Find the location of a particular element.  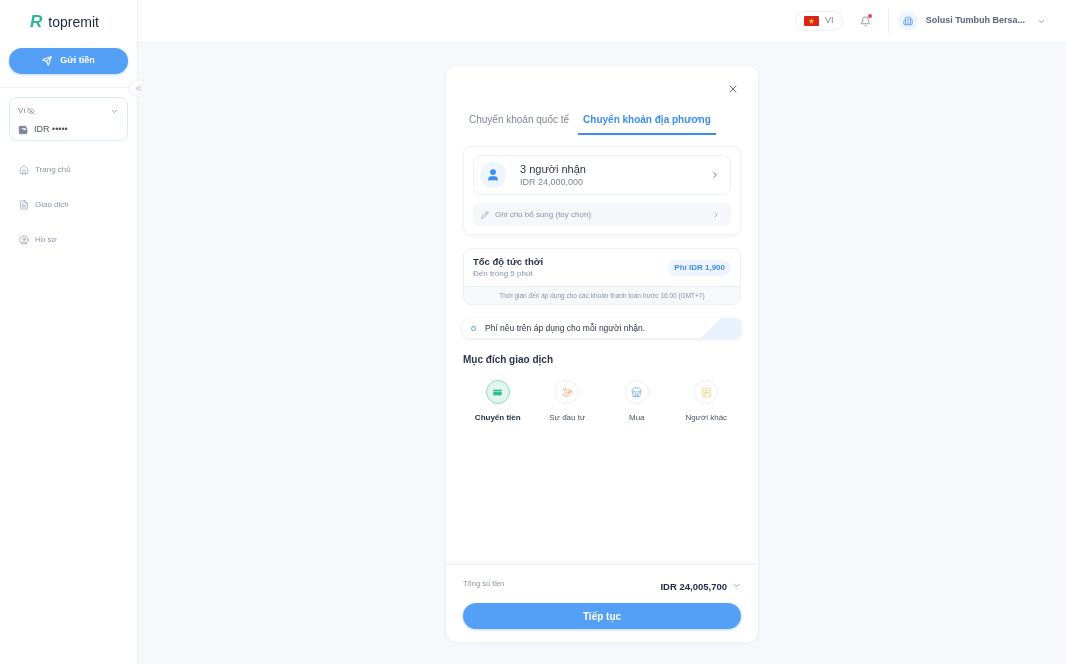

store-icon is located at coordinates (636, 392).